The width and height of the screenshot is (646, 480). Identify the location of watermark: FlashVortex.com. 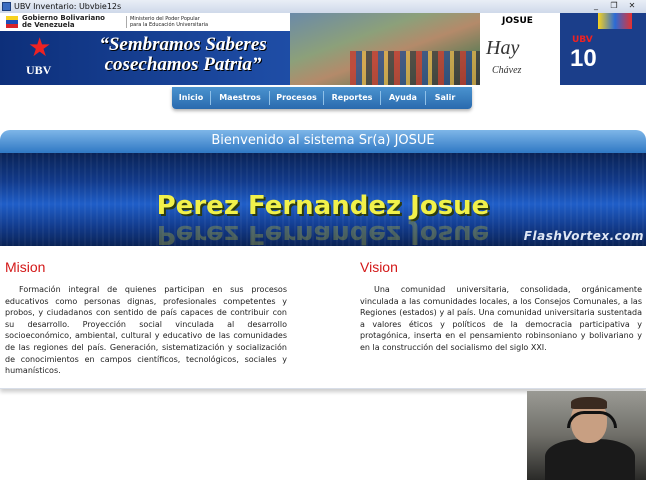
(583, 236).